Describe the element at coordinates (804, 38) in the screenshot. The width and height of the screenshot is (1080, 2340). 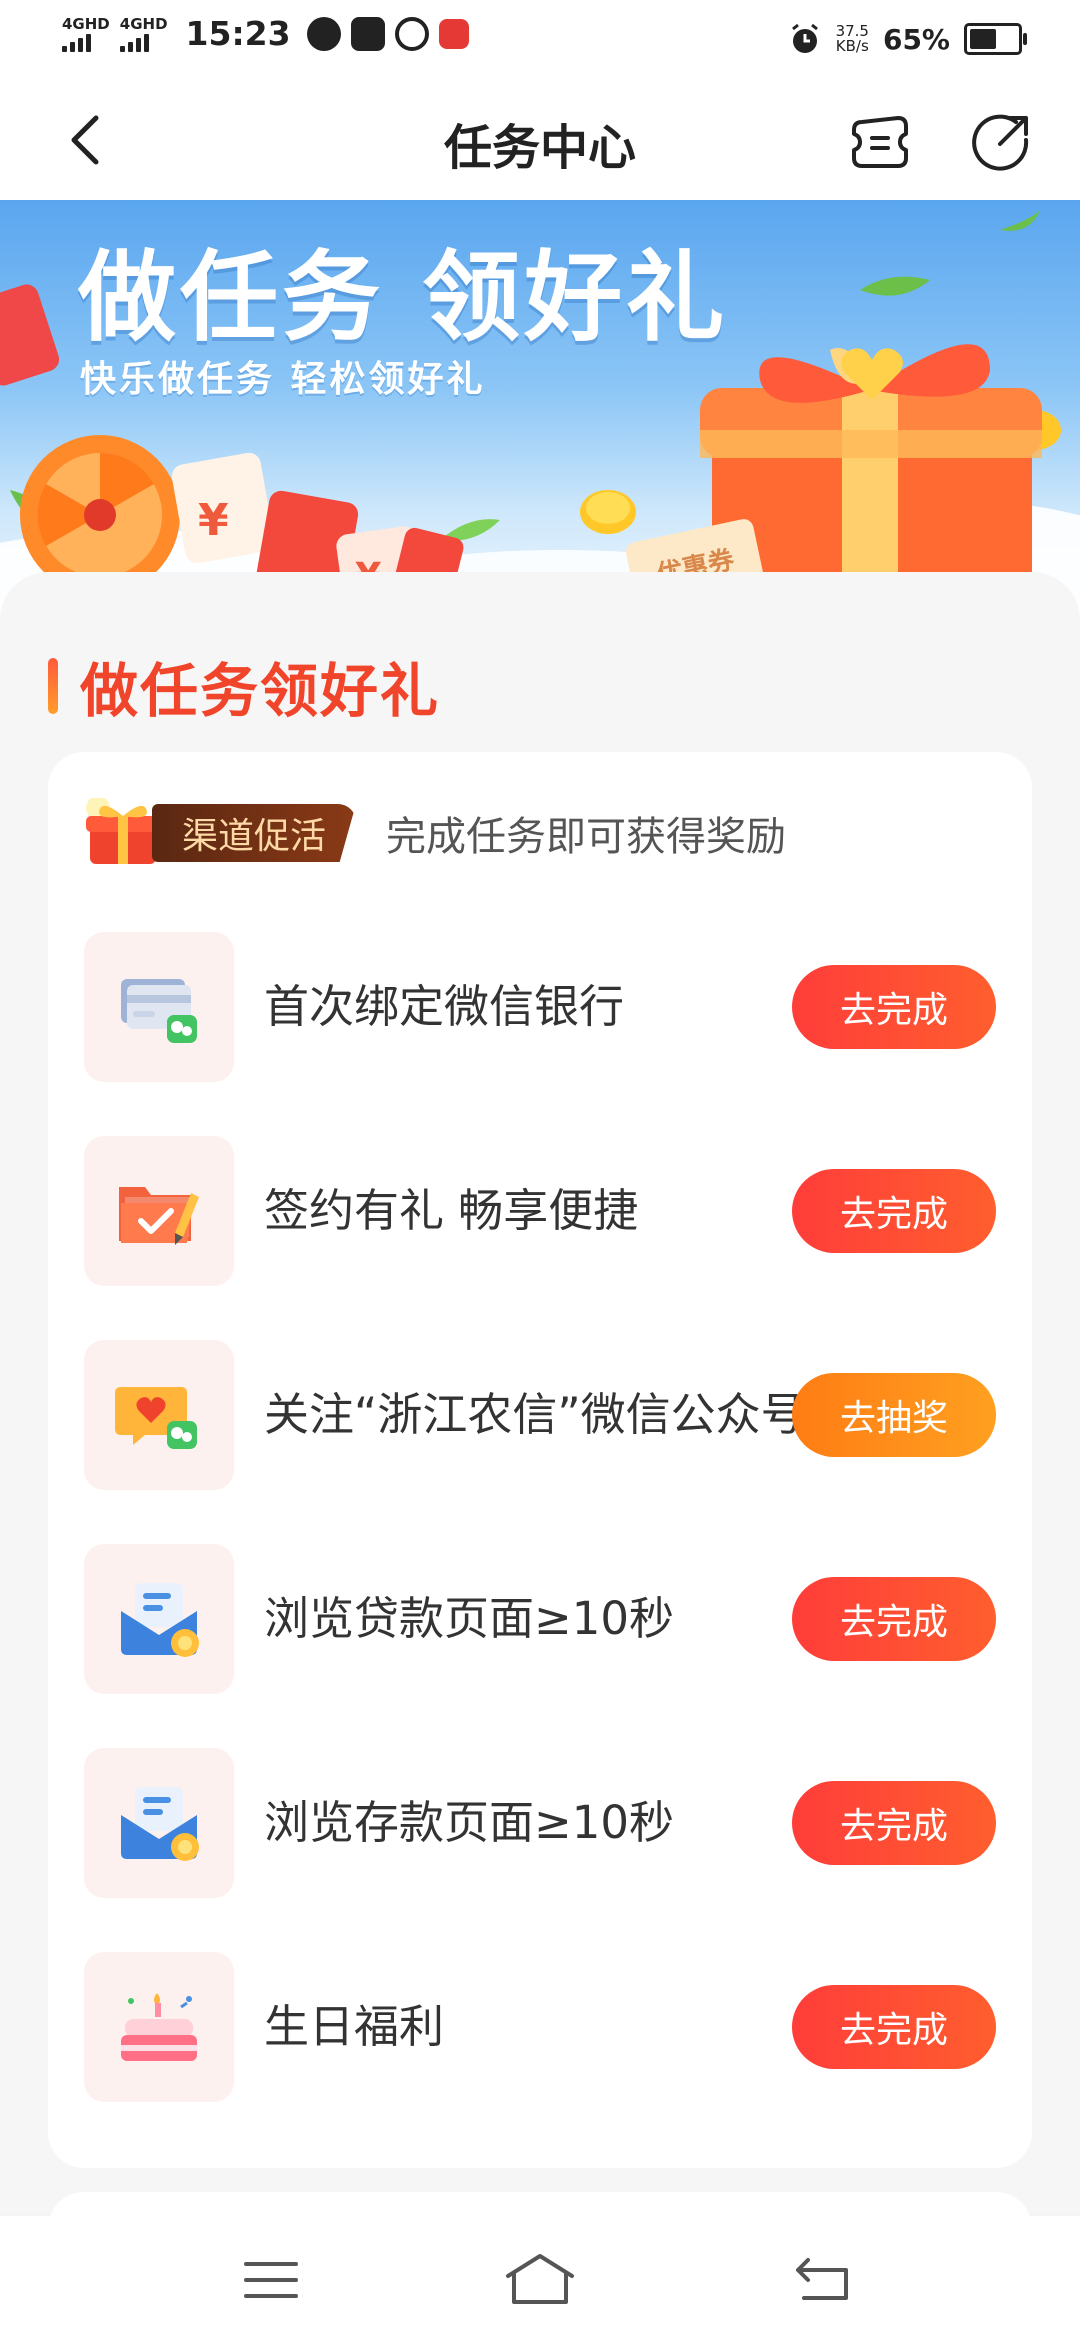
I see `alarm-icon` at that location.